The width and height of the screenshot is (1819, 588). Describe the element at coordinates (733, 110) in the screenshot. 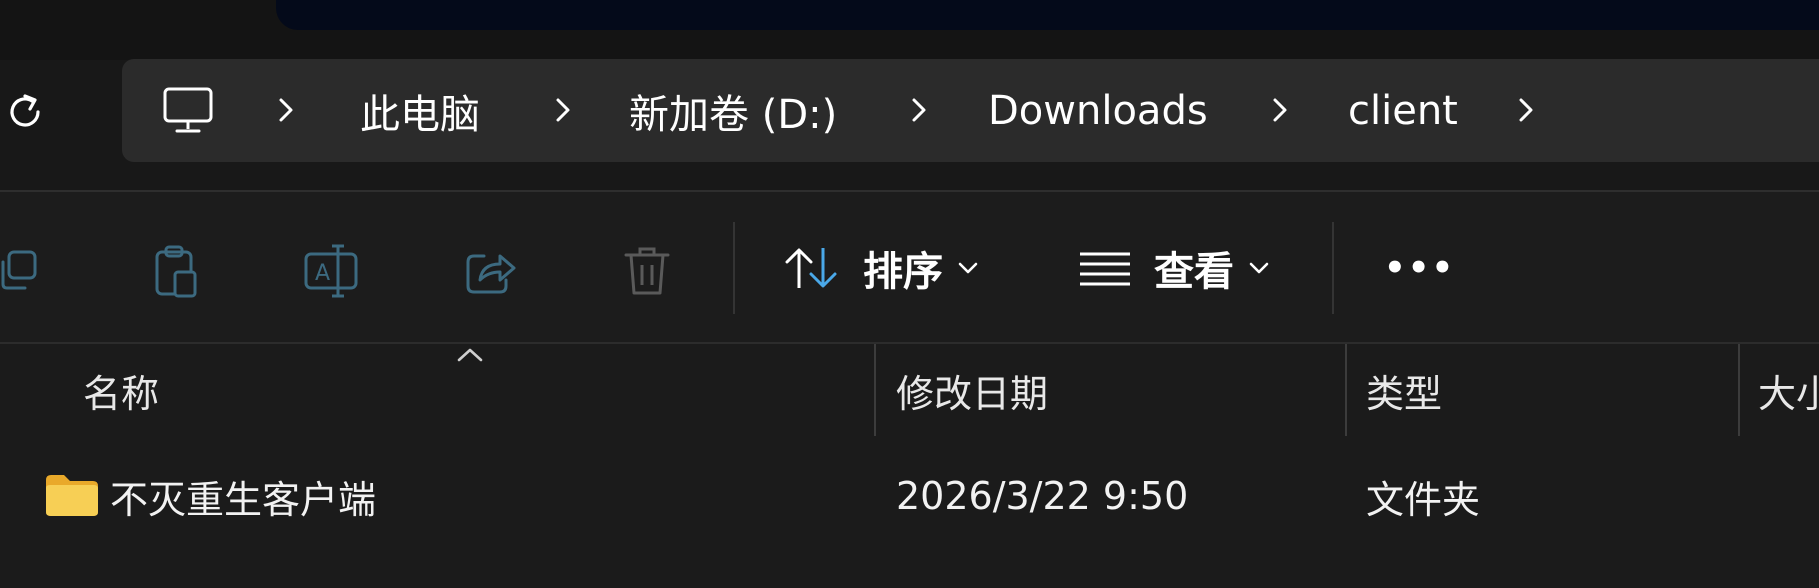

I see `breadcrumb-item-drive-d: 新加卷 (D:)` at that location.